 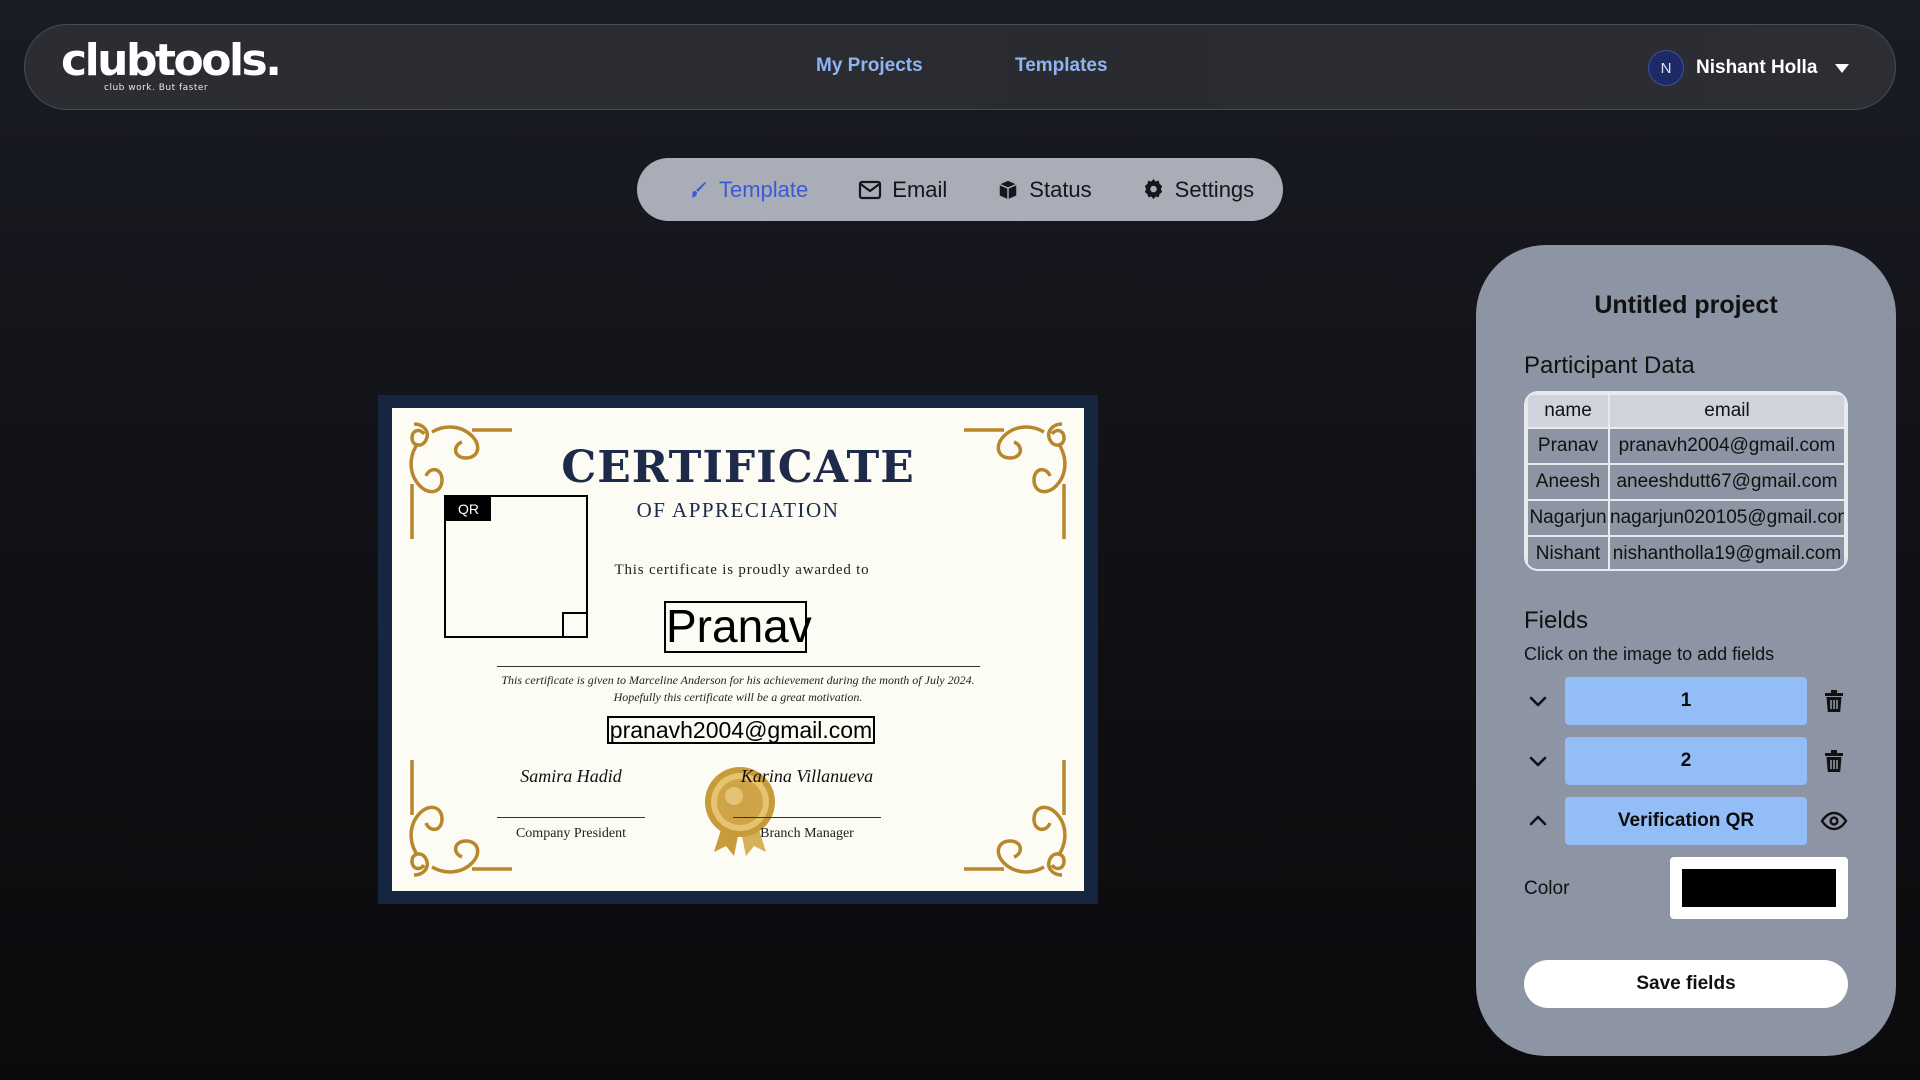 I want to click on user-menu: N Nishant Holla, so click(x=1749, y=68).